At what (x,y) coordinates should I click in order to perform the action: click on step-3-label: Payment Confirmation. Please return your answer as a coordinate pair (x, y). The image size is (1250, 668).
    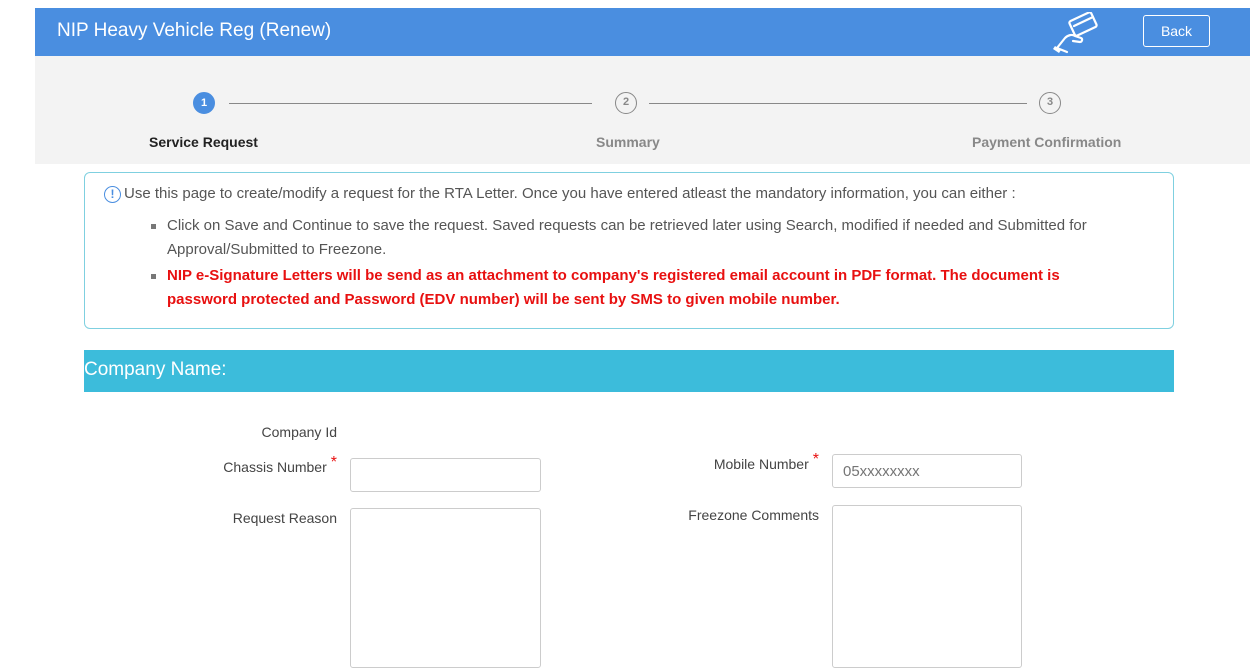
    Looking at the image, I should click on (1047, 142).